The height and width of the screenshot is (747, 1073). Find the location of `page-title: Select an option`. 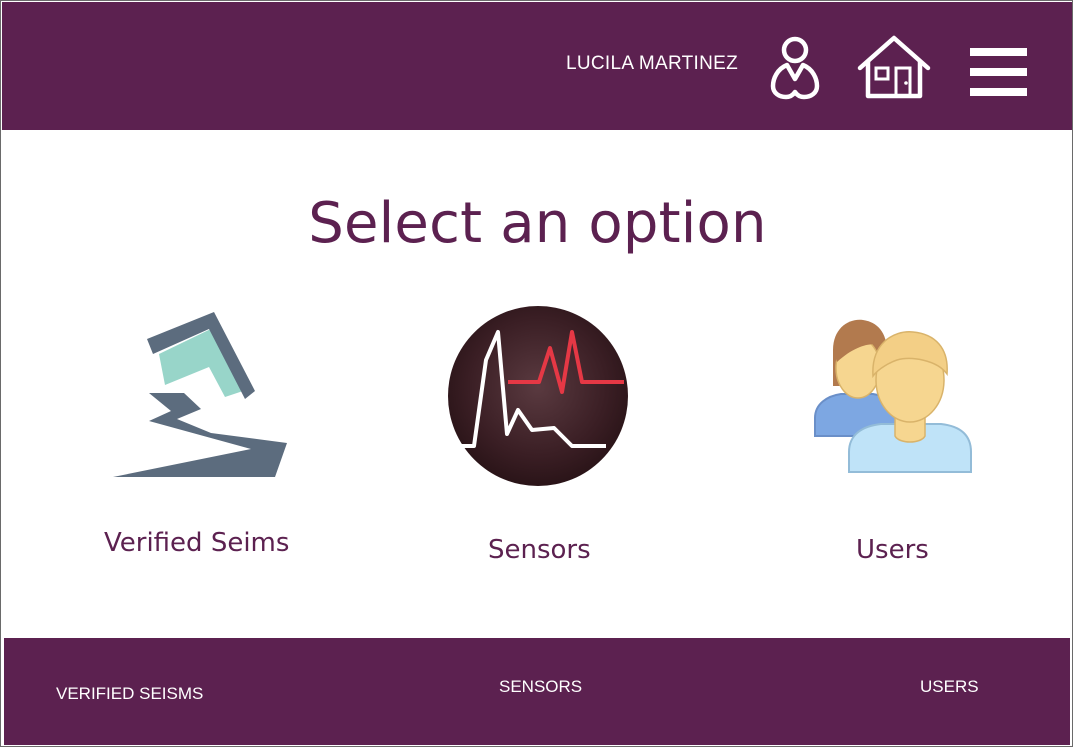

page-title: Select an option is located at coordinates (537, 223).